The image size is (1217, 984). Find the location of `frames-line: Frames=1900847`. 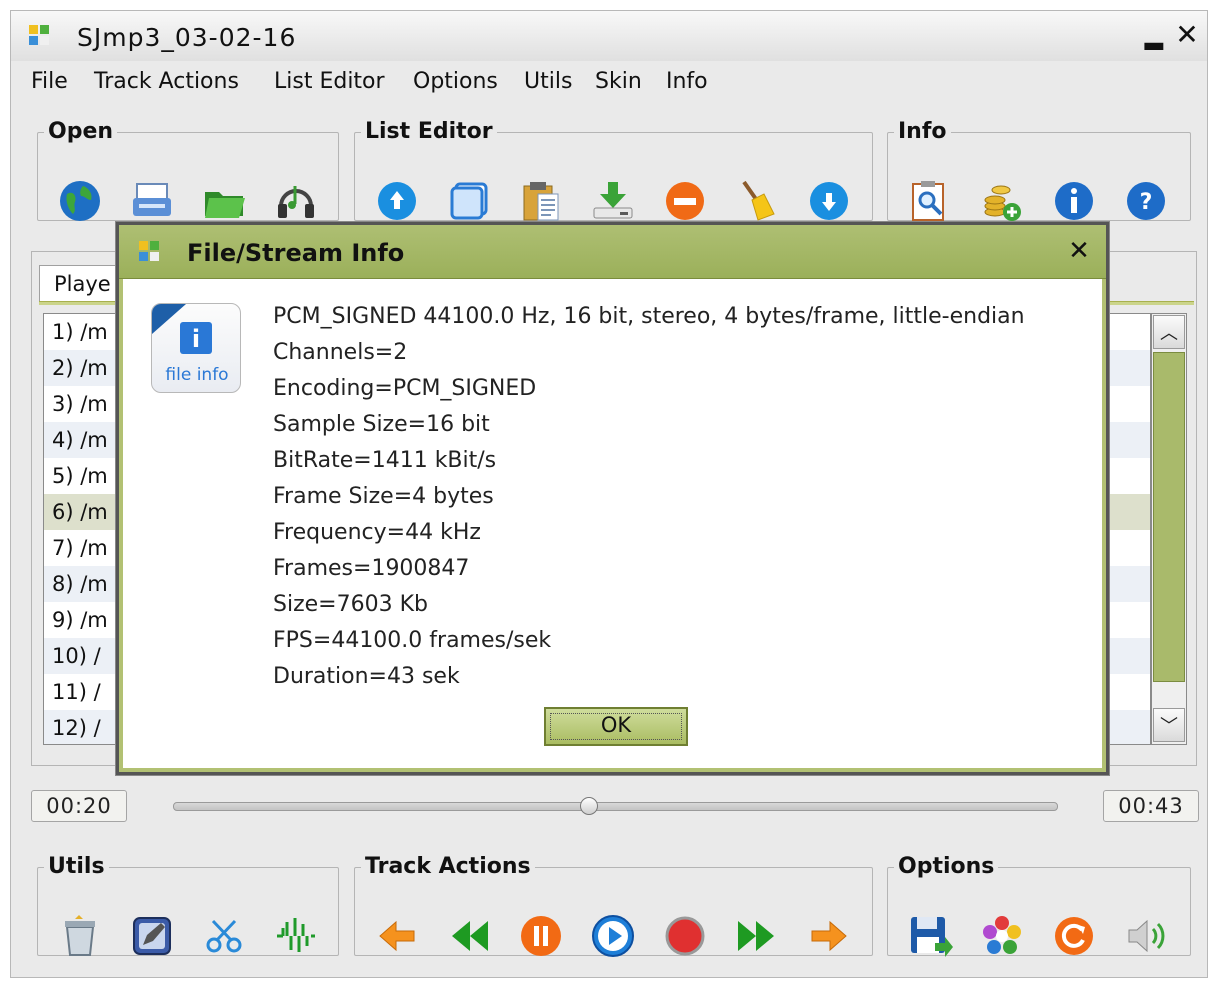

frames-line: Frames=1900847 is located at coordinates (371, 568).